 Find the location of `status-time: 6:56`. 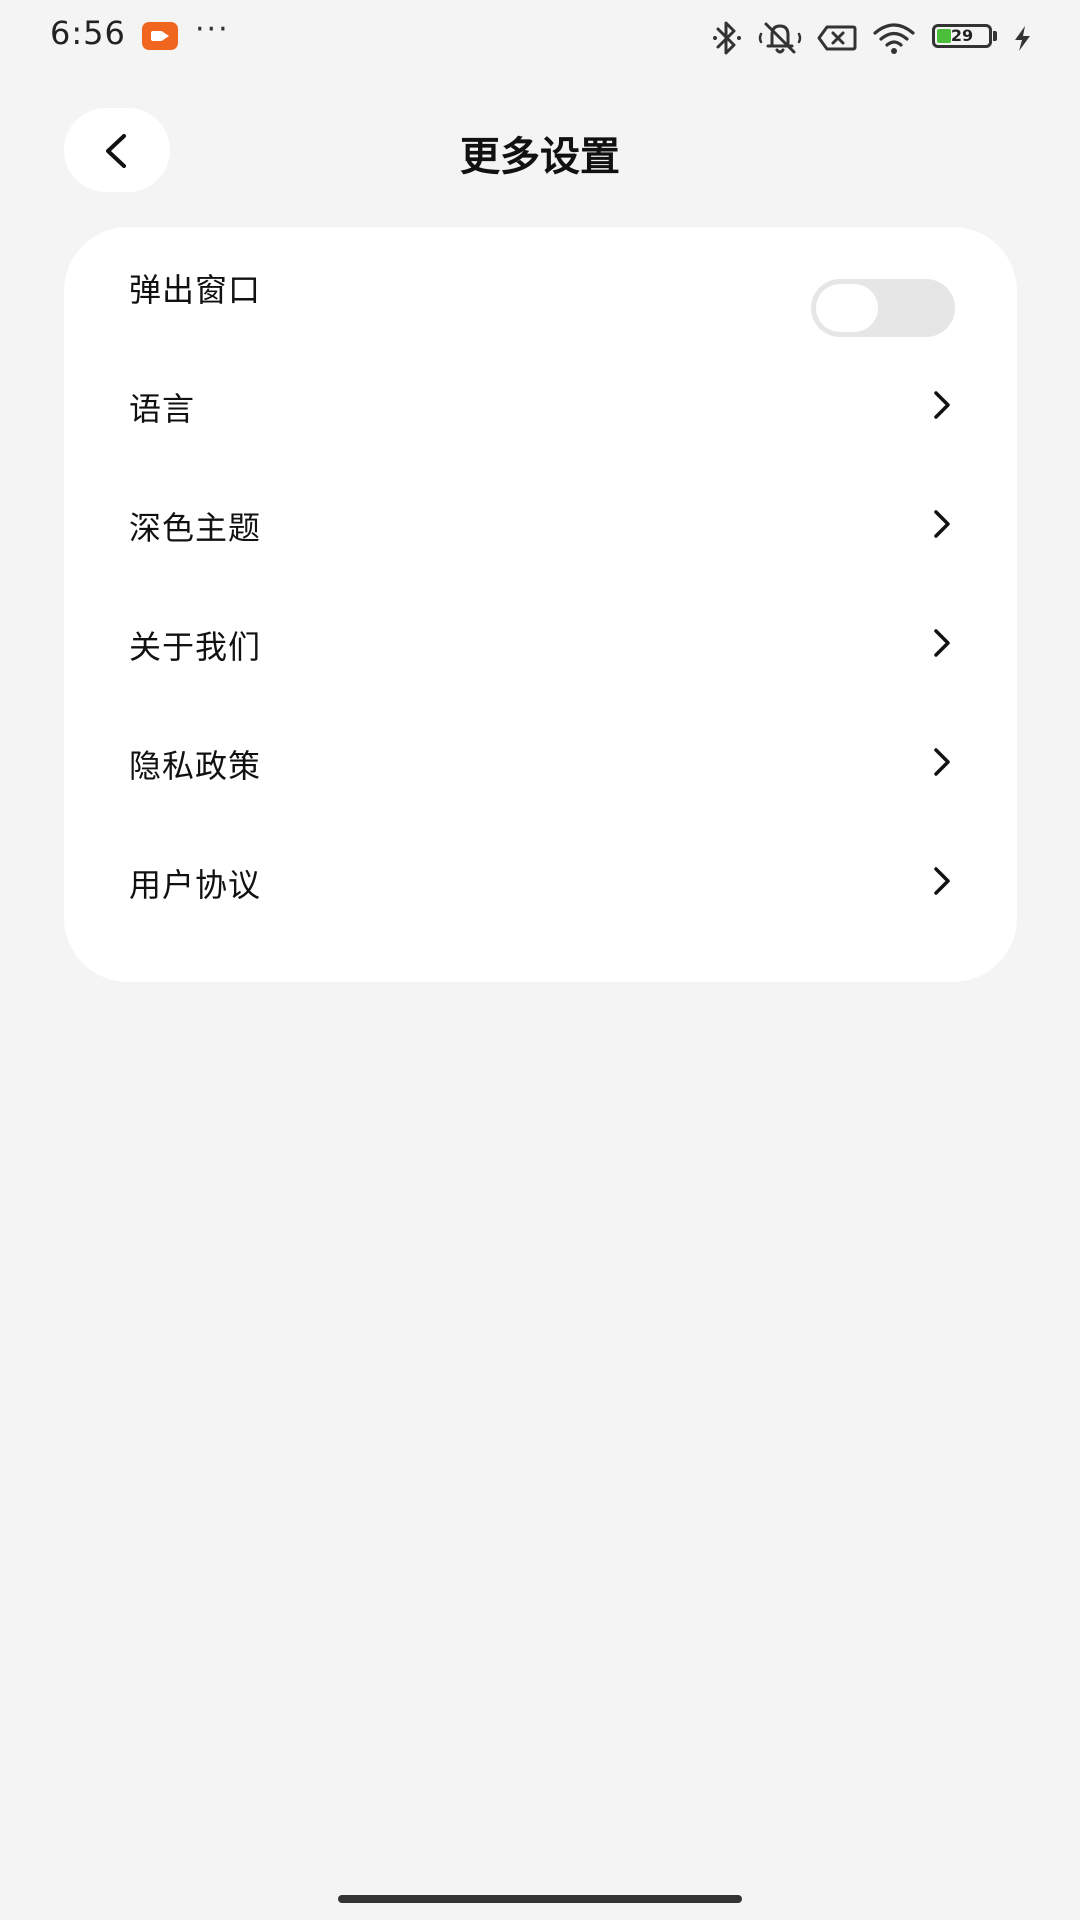

status-time: 6:56 is located at coordinates (88, 33).